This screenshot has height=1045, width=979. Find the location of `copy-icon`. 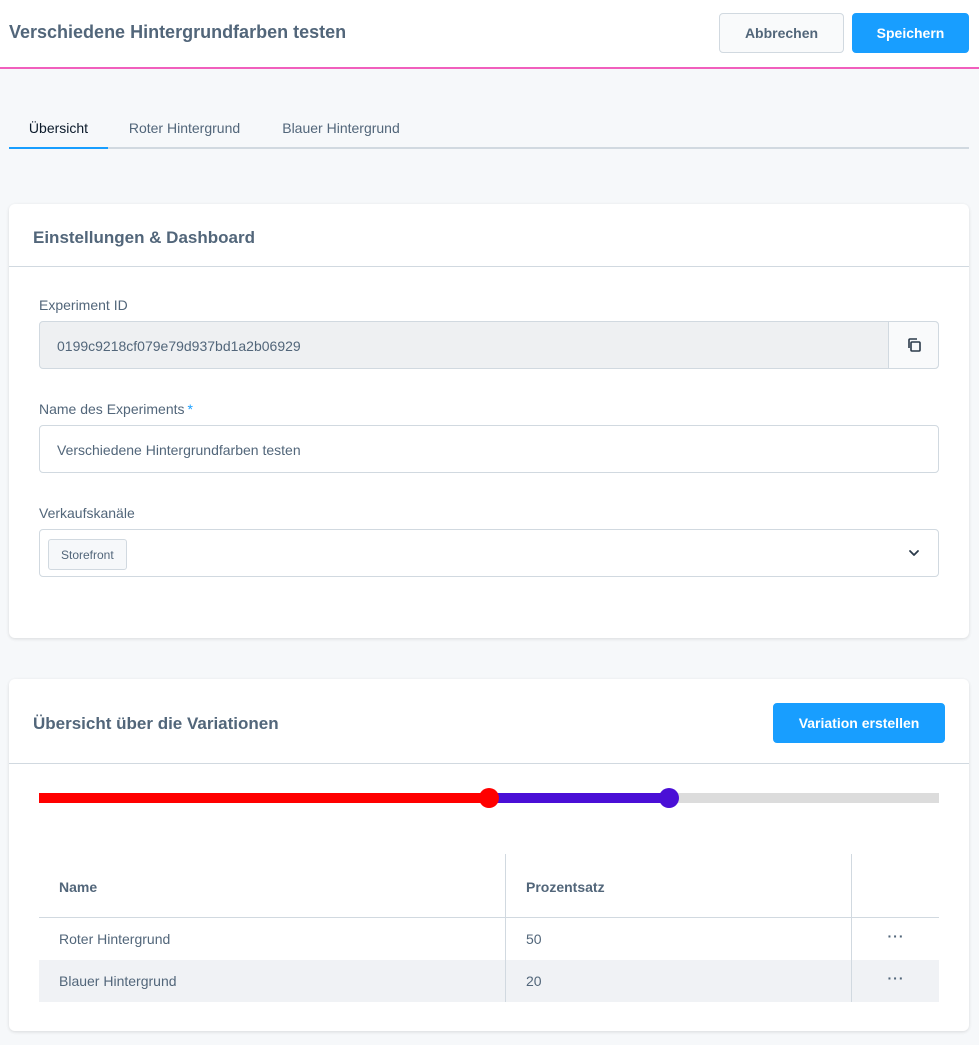

copy-icon is located at coordinates (914, 345).